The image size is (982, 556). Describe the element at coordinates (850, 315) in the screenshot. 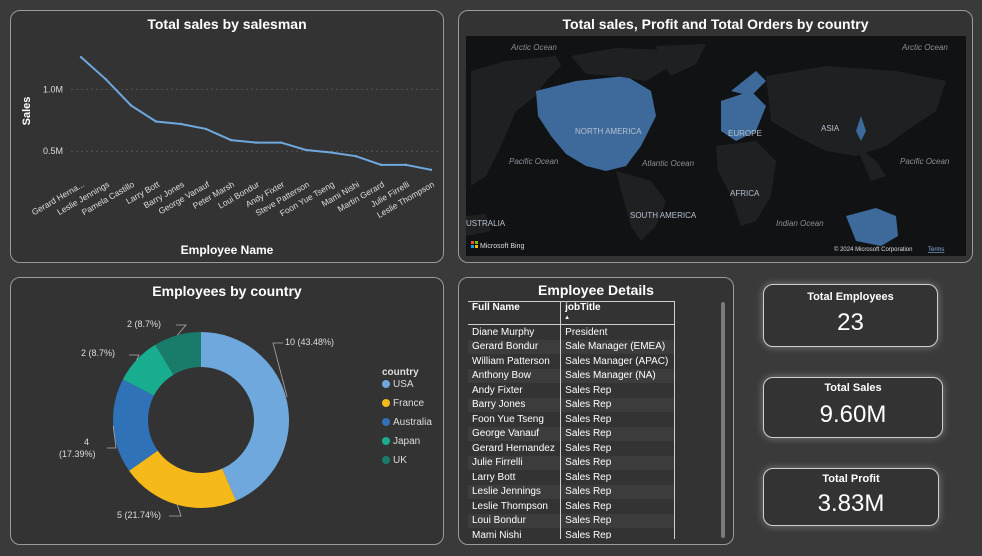

I see `total-employees-card: Total Employees 23` at that location.